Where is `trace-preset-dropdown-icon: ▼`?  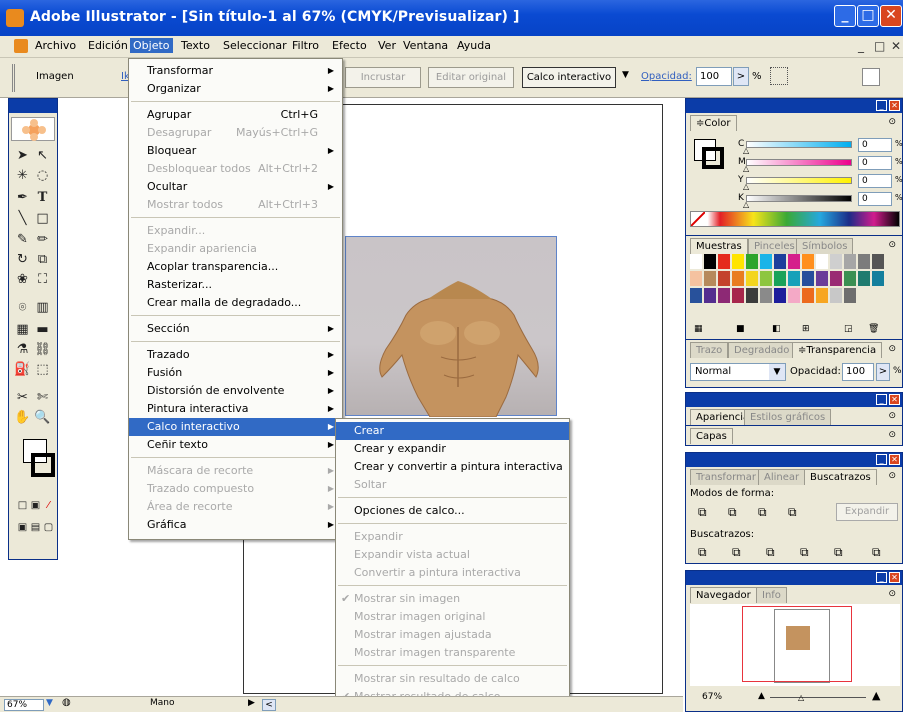 trace-preset-dropdown-icon: ▼ is located at coordinates (625, 75).